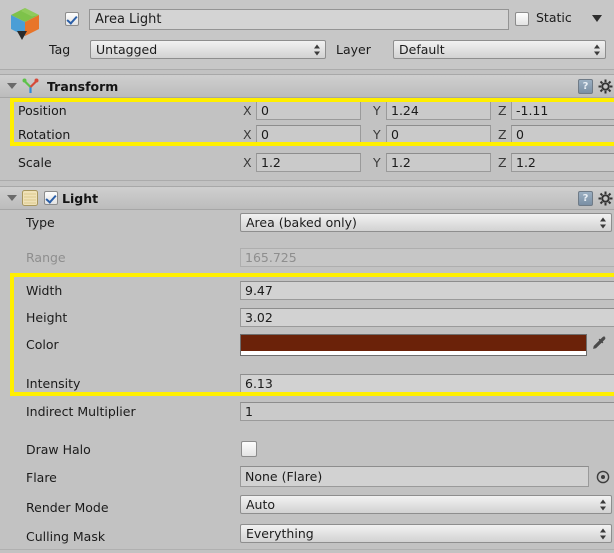 The image size is (614, 553). What do you see at coordinates (597, 18) in the screenshot?
I see `static-chevron-down-icon` at bounding box center [597, 18].